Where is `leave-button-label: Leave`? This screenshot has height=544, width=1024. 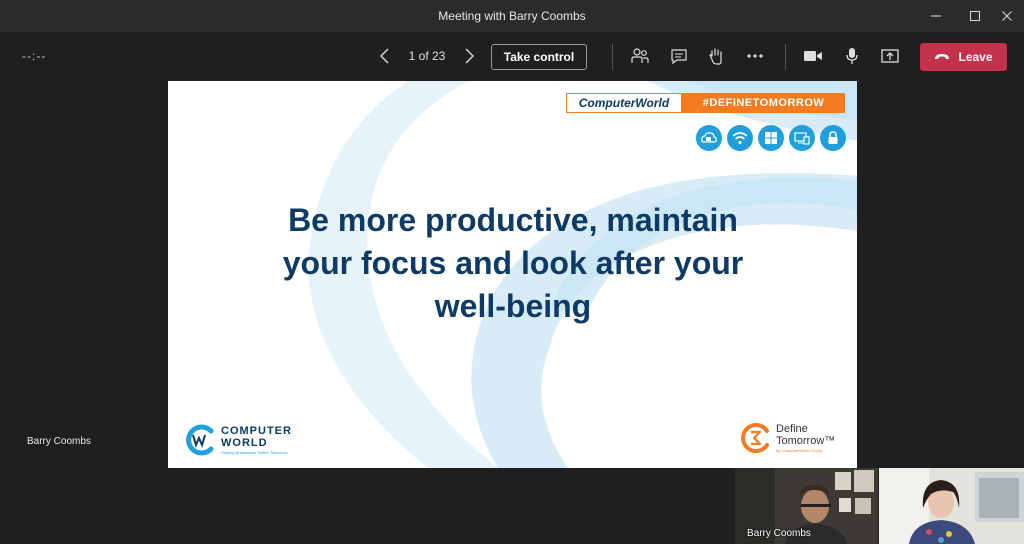 leave-button-label: Leave is located at coordinates (975, 57).